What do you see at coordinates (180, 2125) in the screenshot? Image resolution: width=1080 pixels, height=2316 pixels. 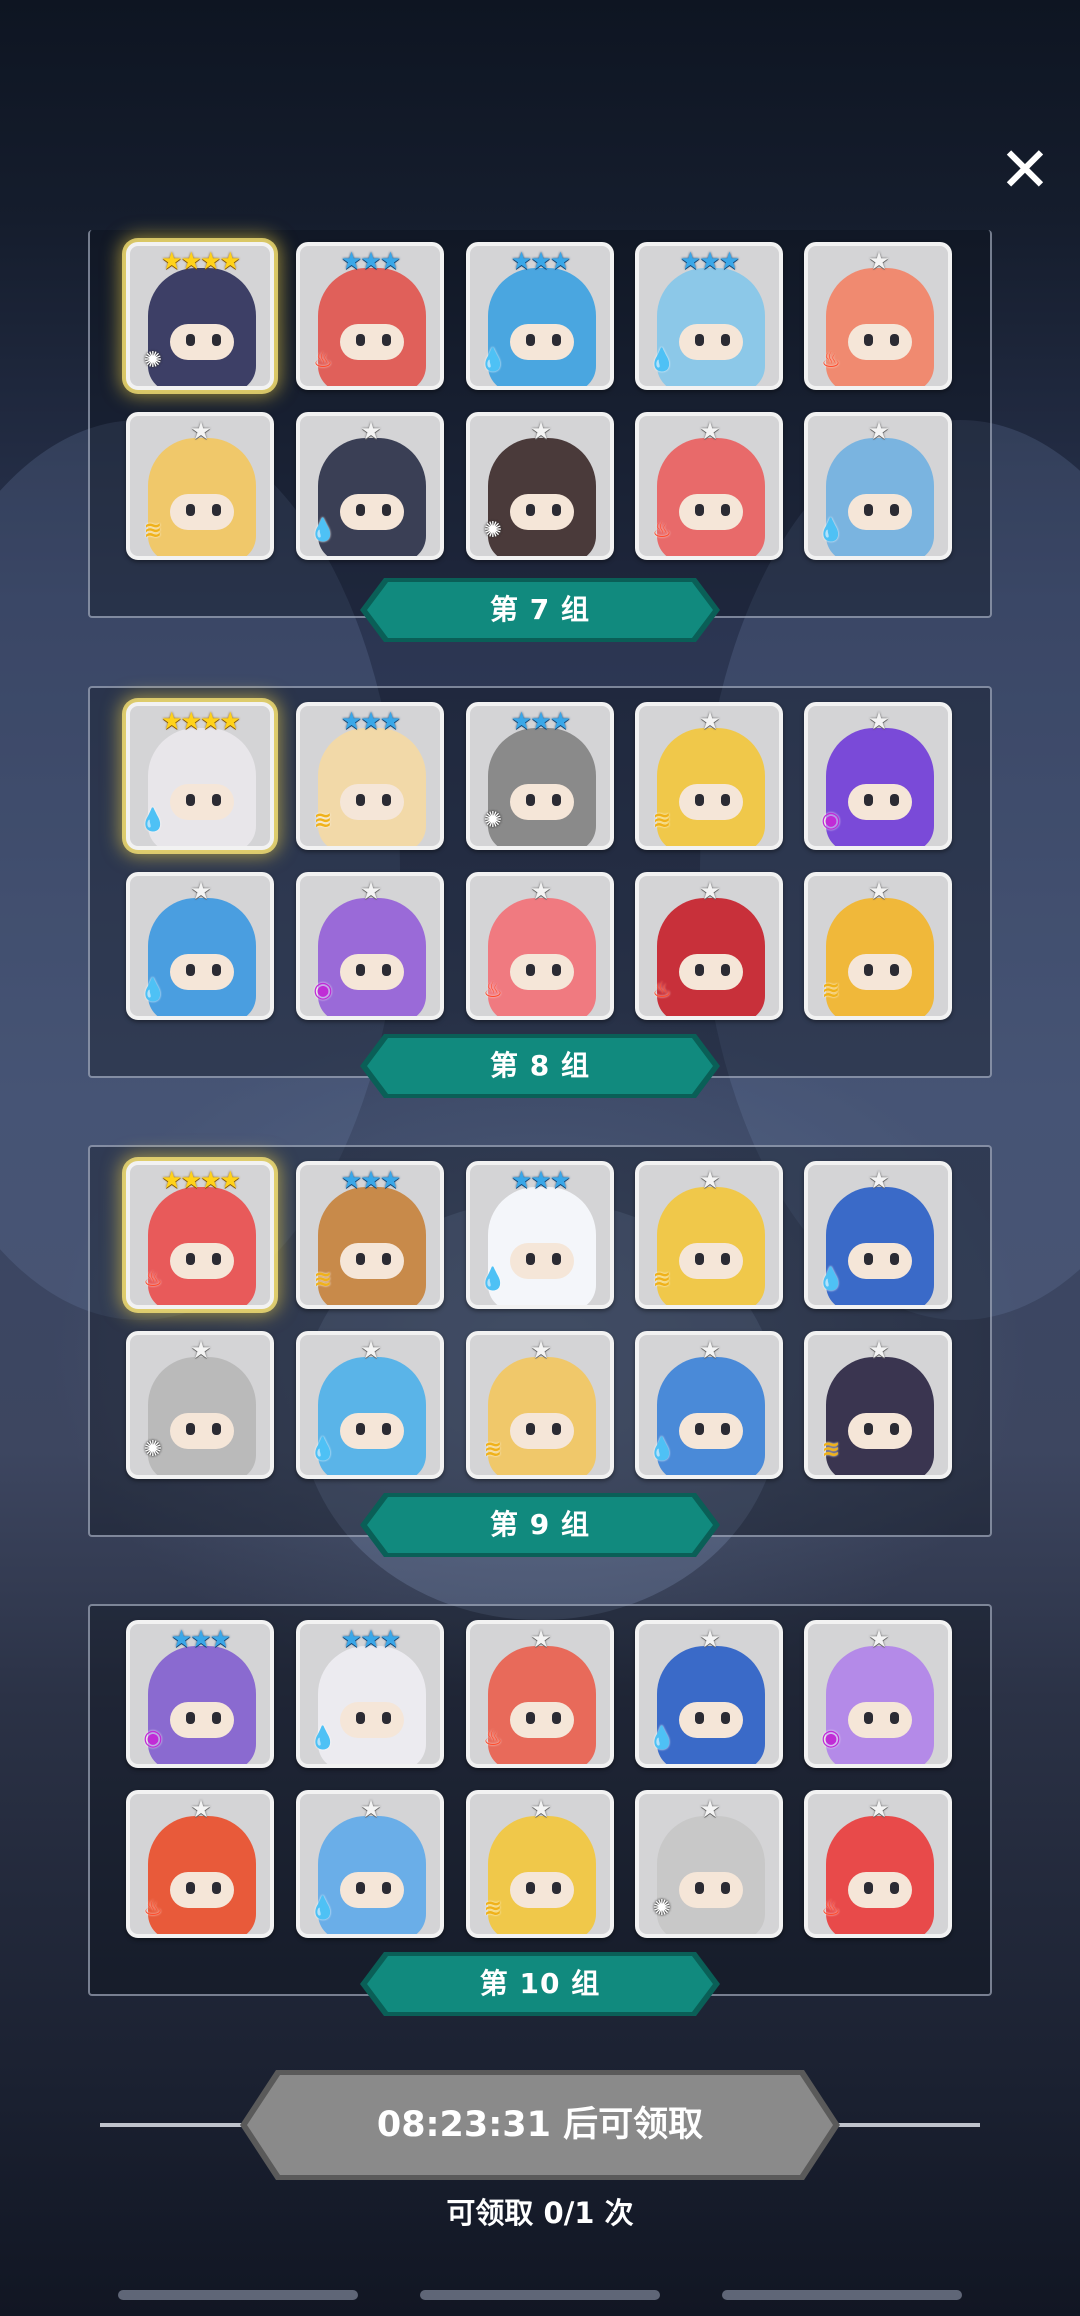 I see `claim-divider-left` at bounding box center [180, 2125].